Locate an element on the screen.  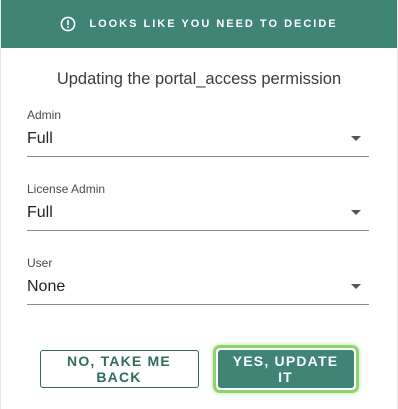
take-me-back-button: NO, TAKE ME BACK is located at coordinates (119, 369).